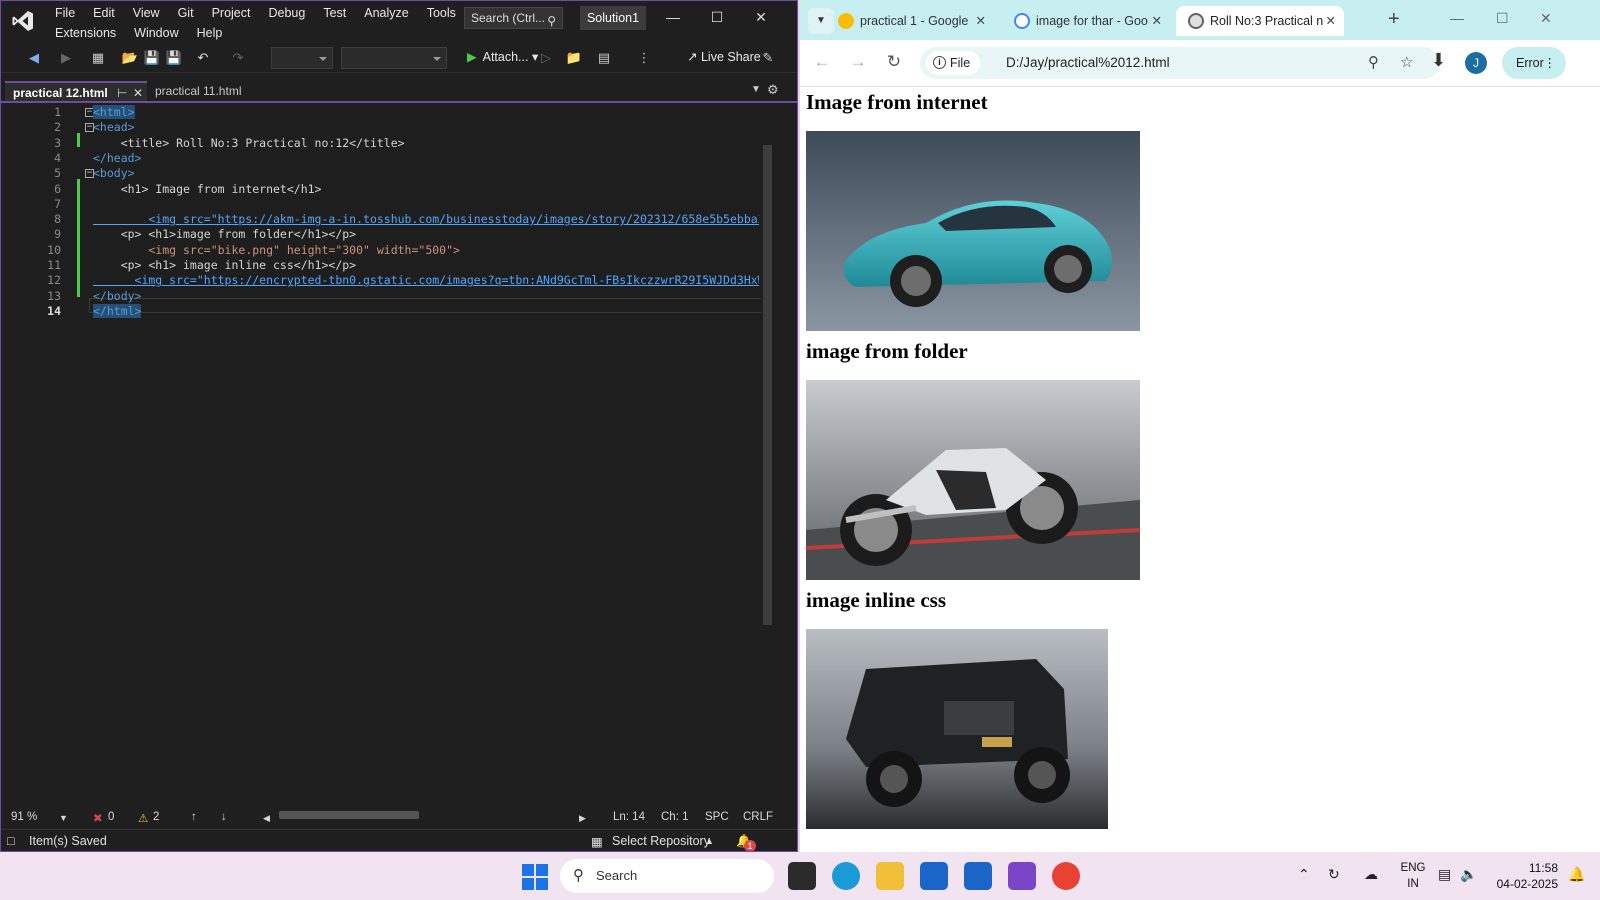  Describe the element at coordinates (502, 56) in the screenshot. I see `attach-button: ▶ Attach... ▾` at that location.